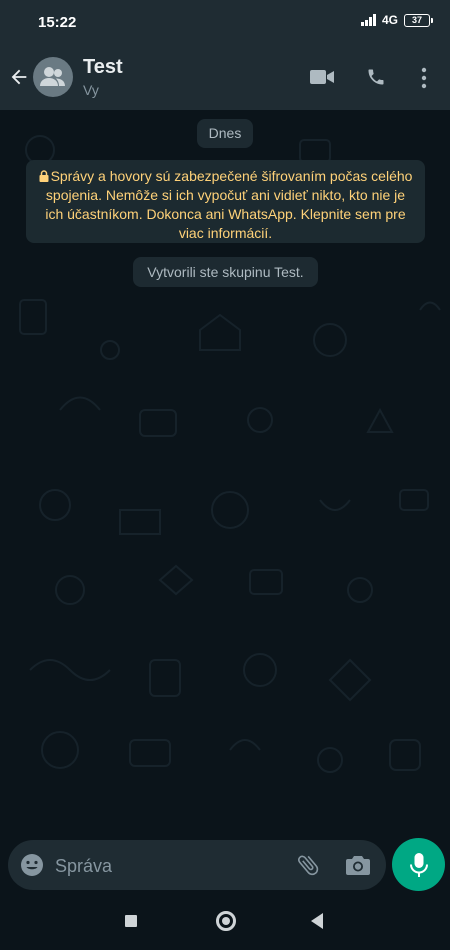 This screenshot has width=450, height=950. Describe the element at coordinates (57, 22) in the screenshot. I see `status-time: 15:22` at that location.